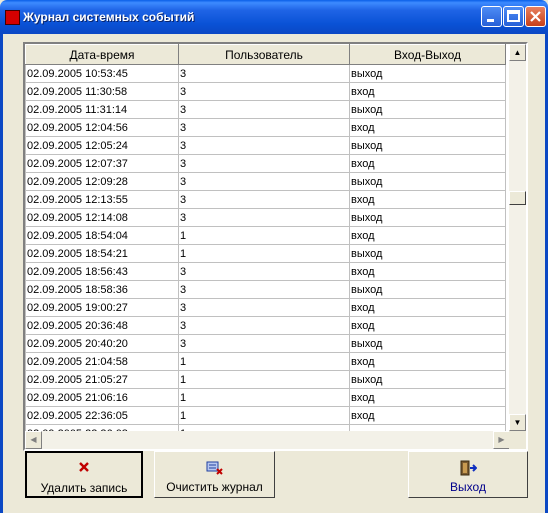 The width and height of the screenshot is (548, 513). What do you see at coordinates (33, 440) in the screenshot?
I see `scroll-left-button: ◀` at bounding box center [33, 440].